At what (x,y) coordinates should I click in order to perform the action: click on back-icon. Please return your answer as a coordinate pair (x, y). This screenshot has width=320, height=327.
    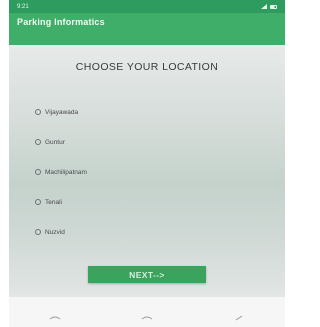
    Looking at the image, I should click on (55, 318).